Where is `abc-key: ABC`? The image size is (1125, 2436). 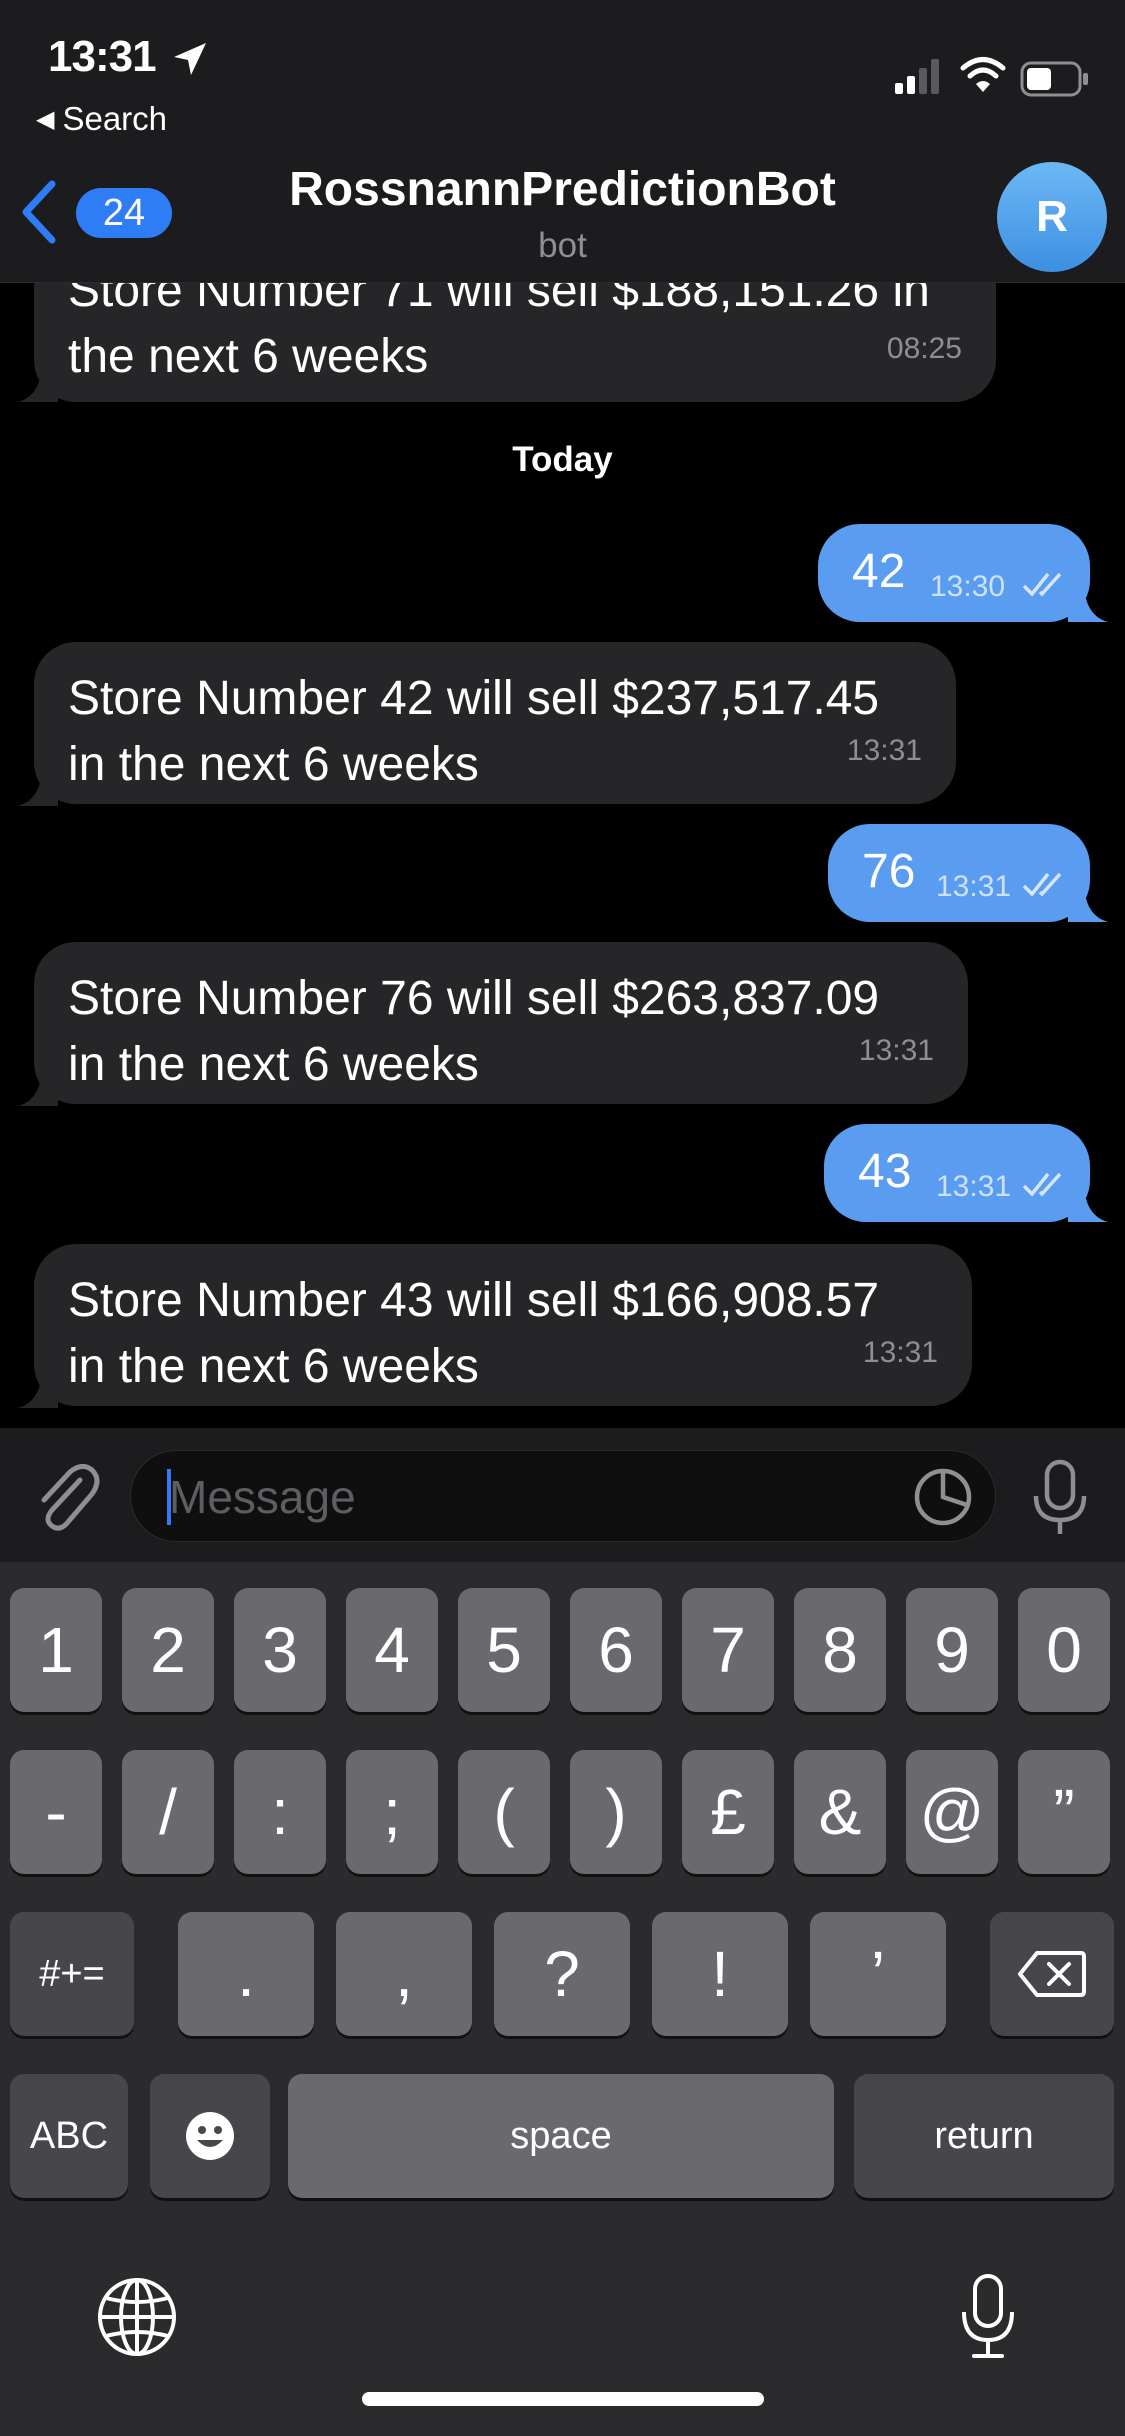
abc-key: ABC is located at coordinates (69, 2136).